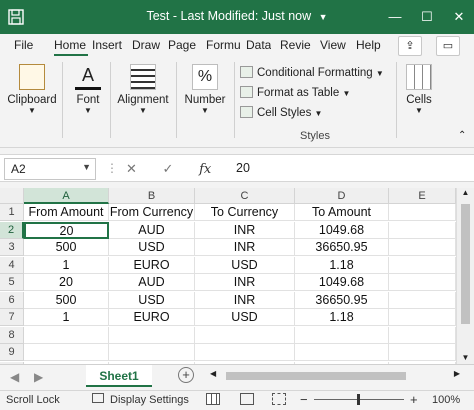 The height and width of the screenshot is (410, 474). I want to click on minimize-button: —, so click(395, 17).